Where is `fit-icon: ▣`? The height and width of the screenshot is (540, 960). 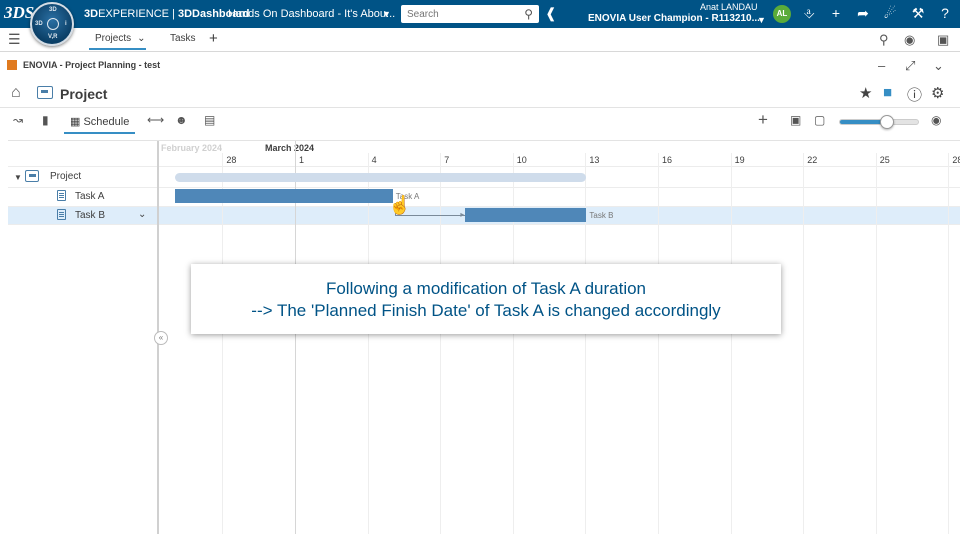
fit-icon: ▣ is located at coordinates (795, 120).